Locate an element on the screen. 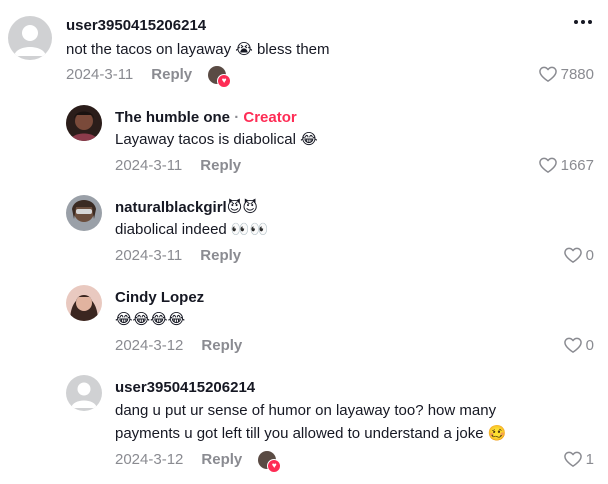 This screenshot has width=608, height=484. comment-username: The humble one · Creator is located at coordinates (206, 118).